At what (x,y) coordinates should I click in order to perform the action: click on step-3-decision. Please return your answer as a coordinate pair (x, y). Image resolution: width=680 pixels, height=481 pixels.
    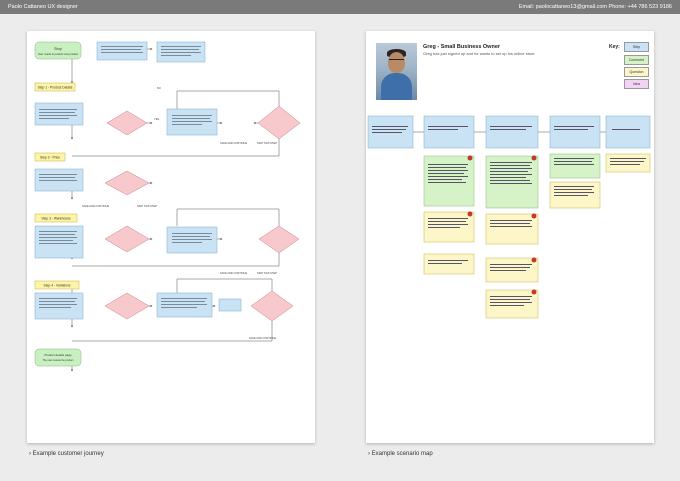
    Looking at the image, I should click on (127, 239).